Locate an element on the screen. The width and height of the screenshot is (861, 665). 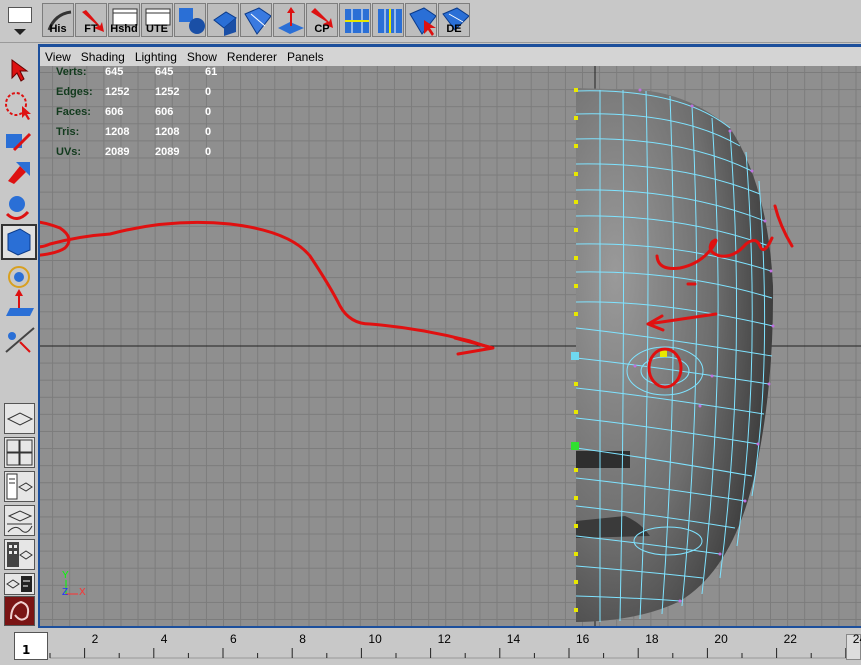
shelf-button-label: UTE is located at coordinates (157, 29).